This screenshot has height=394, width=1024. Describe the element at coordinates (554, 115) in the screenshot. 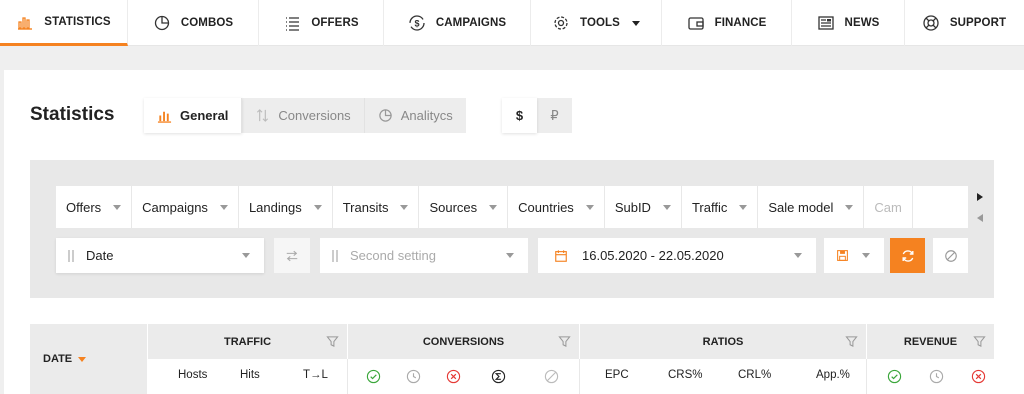

I see `currency-rub-button: ₽` at that location.